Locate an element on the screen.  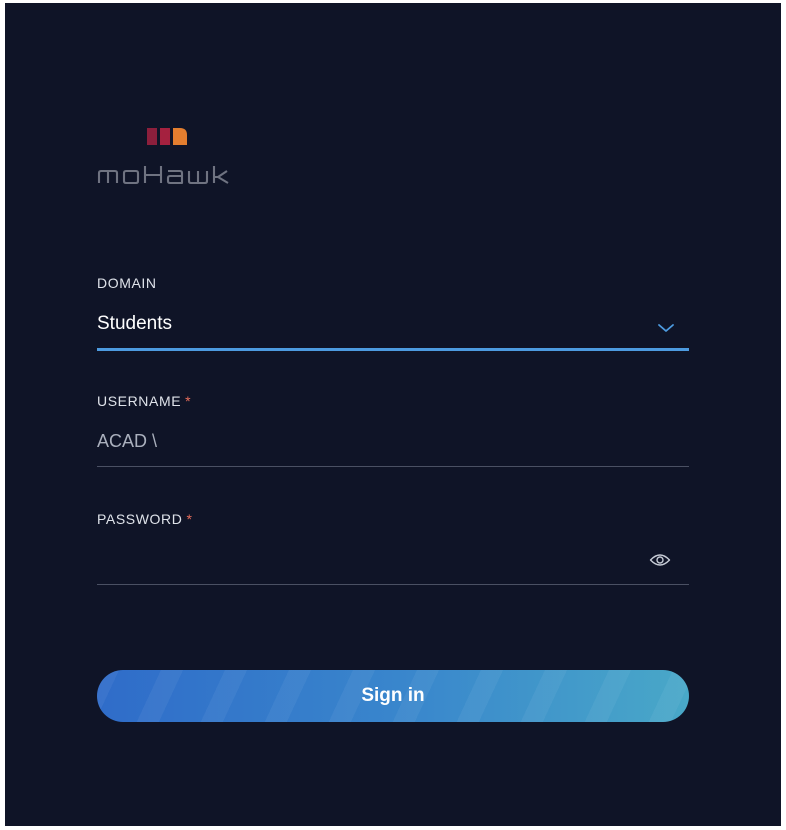
username-input: ACAD \ is located at coordinates (393, 443).